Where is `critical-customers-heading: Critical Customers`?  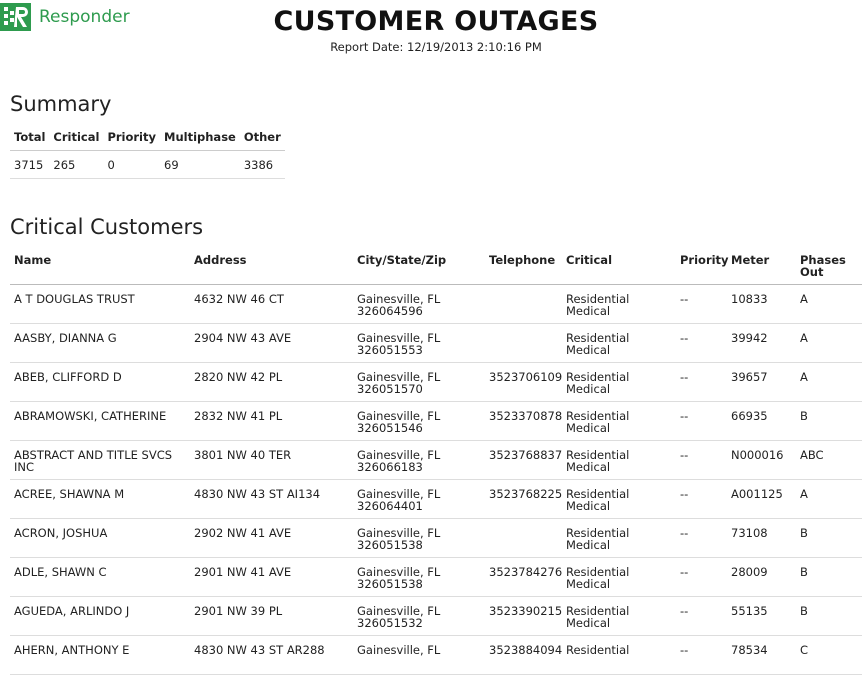 critical-customers-heading: Critical Customers is located at coordinates (107, 227).